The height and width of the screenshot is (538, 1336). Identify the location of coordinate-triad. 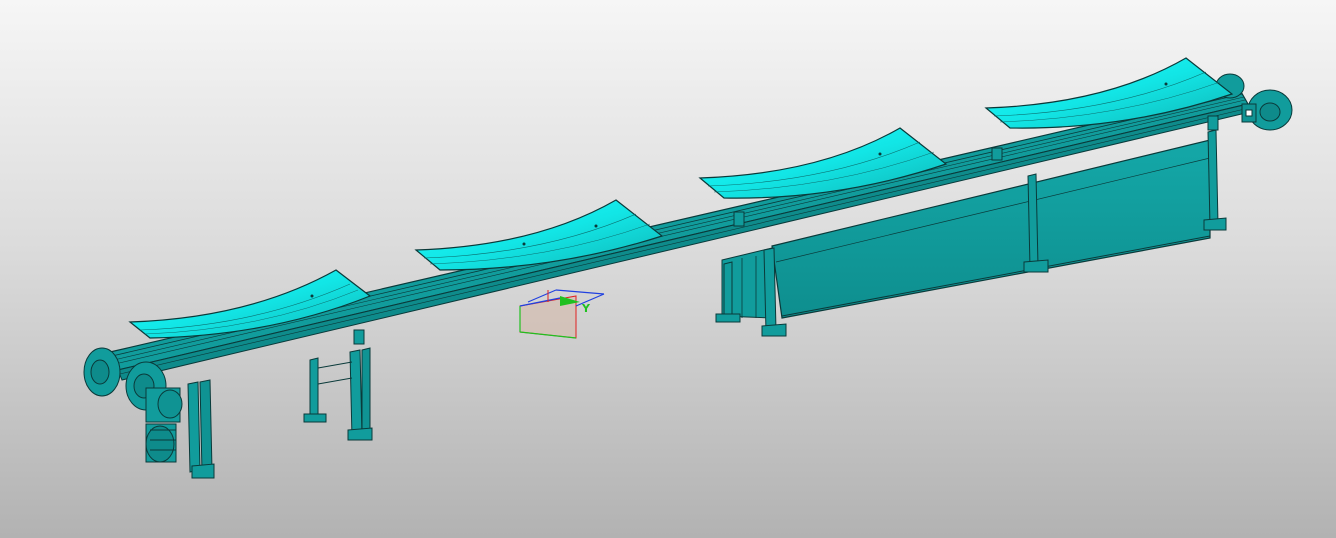
(562, 314).